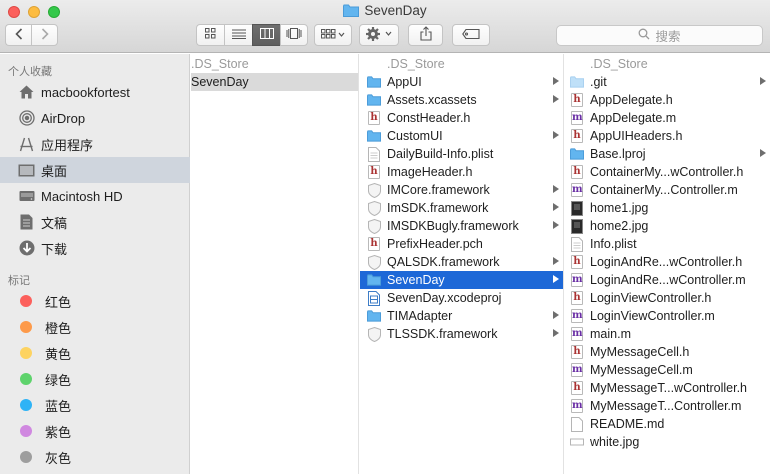  What do you see at coordinates (461, 100) in the screenshot?
I see `file-row: Assets.xcassets` at bounding box center [461, 100].